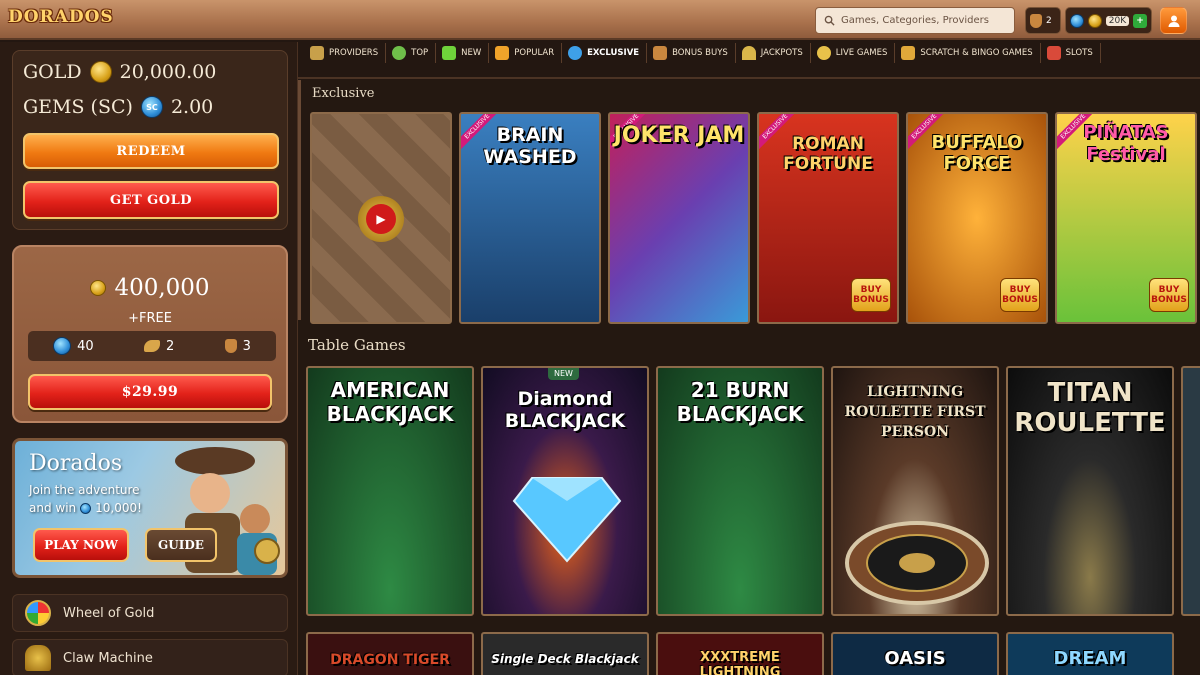 The image size is (1200, 675). What do you see at coordinates (1079, 53) in the screenshot?
I see `tab-label: Slots` at bounding box center [1079, 53].